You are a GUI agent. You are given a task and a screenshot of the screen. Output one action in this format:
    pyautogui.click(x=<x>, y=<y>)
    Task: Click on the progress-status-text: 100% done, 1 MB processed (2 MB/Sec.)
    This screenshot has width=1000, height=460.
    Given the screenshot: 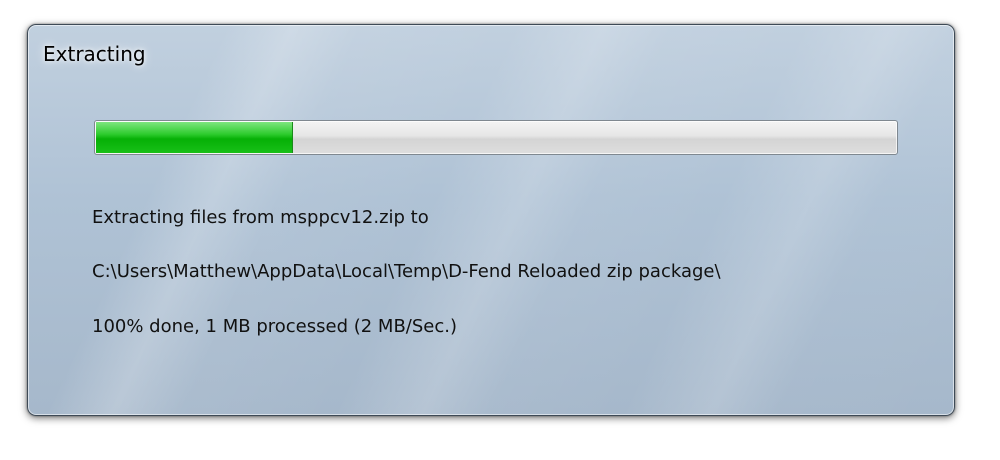 What is the action you would take?
    pyautogui.click(x=274, y=326)
    